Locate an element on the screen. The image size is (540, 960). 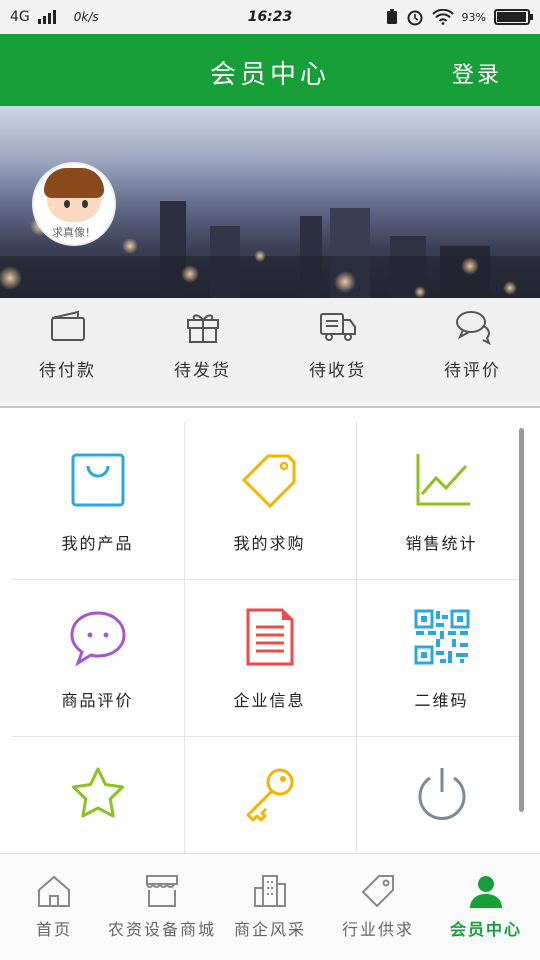
scrollbar is located at coordinates (521, 620).